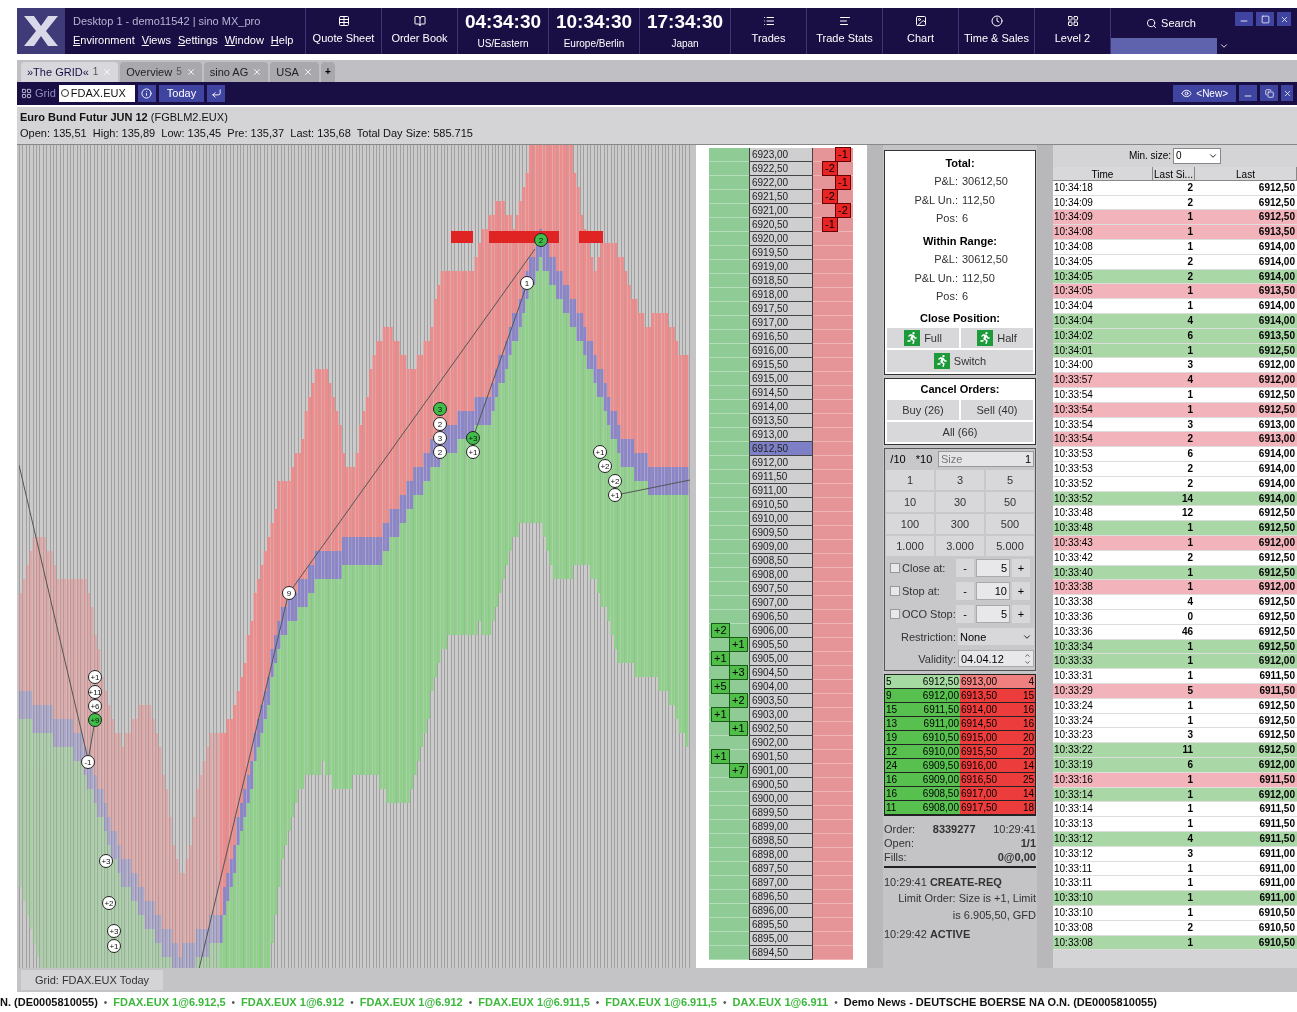 This screenshot has height=1012, width=1297. I want to click on enter-button, so click(216, 93).